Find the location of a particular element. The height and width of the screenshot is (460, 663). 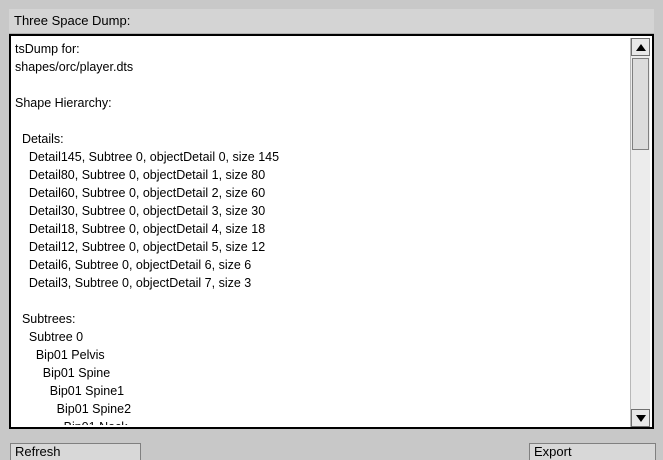

window-titlebar: Three Space Dump: is located at coordinates (331, 21).